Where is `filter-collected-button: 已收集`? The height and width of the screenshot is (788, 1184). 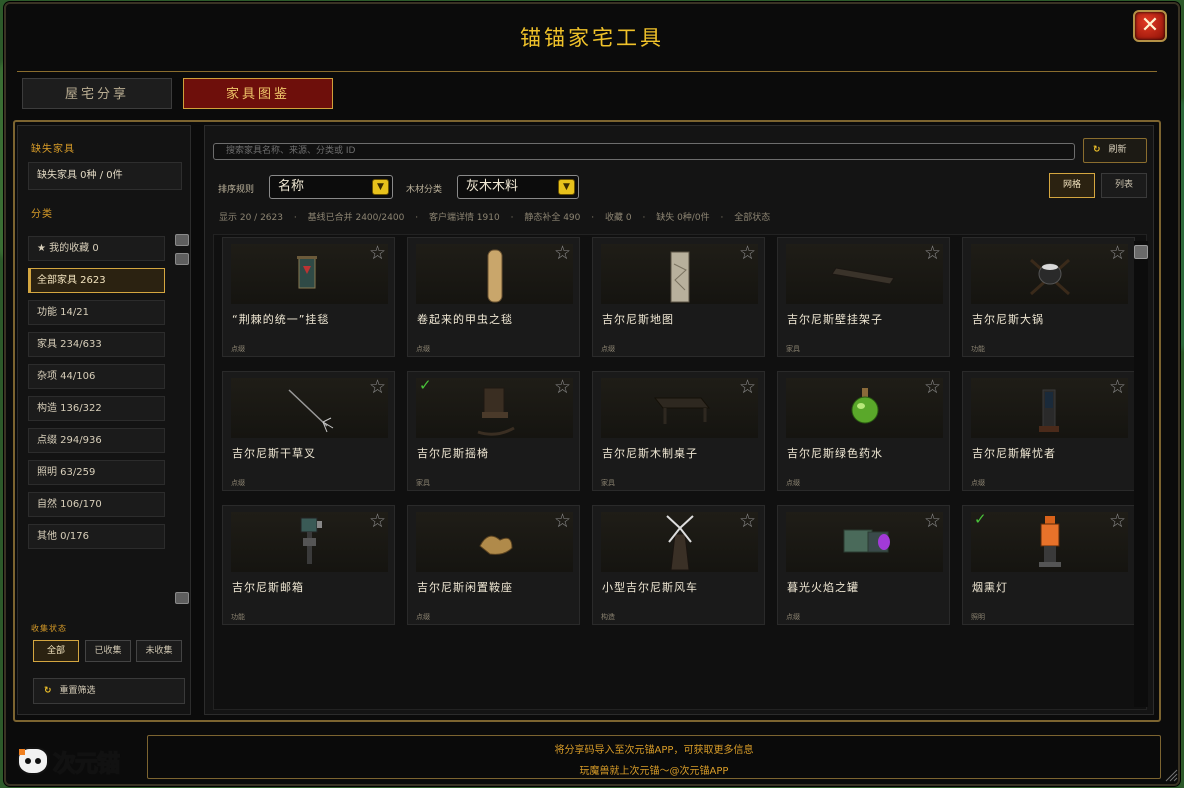 filter-collected-button: 已收集 is located at coordinates (108, 651).